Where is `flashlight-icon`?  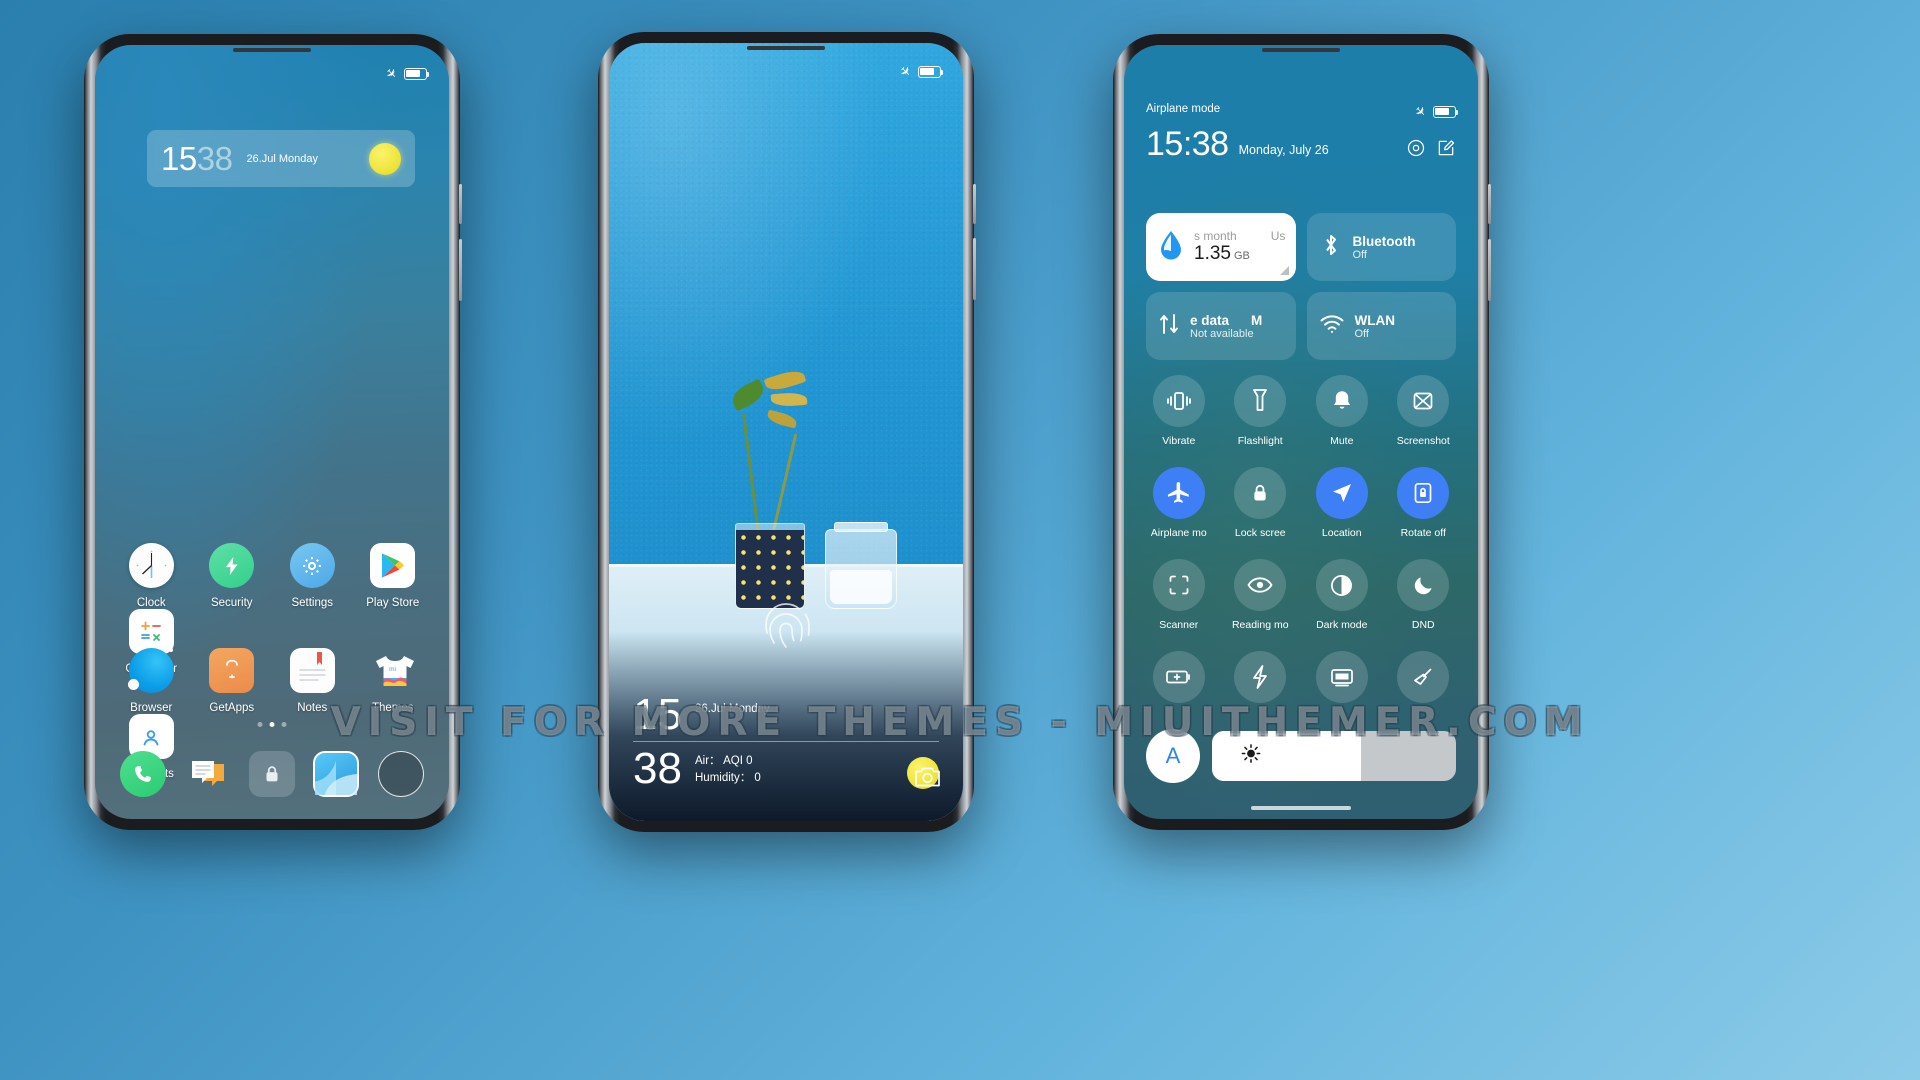 flashlight-icon is located at coordinates (1260, 401).